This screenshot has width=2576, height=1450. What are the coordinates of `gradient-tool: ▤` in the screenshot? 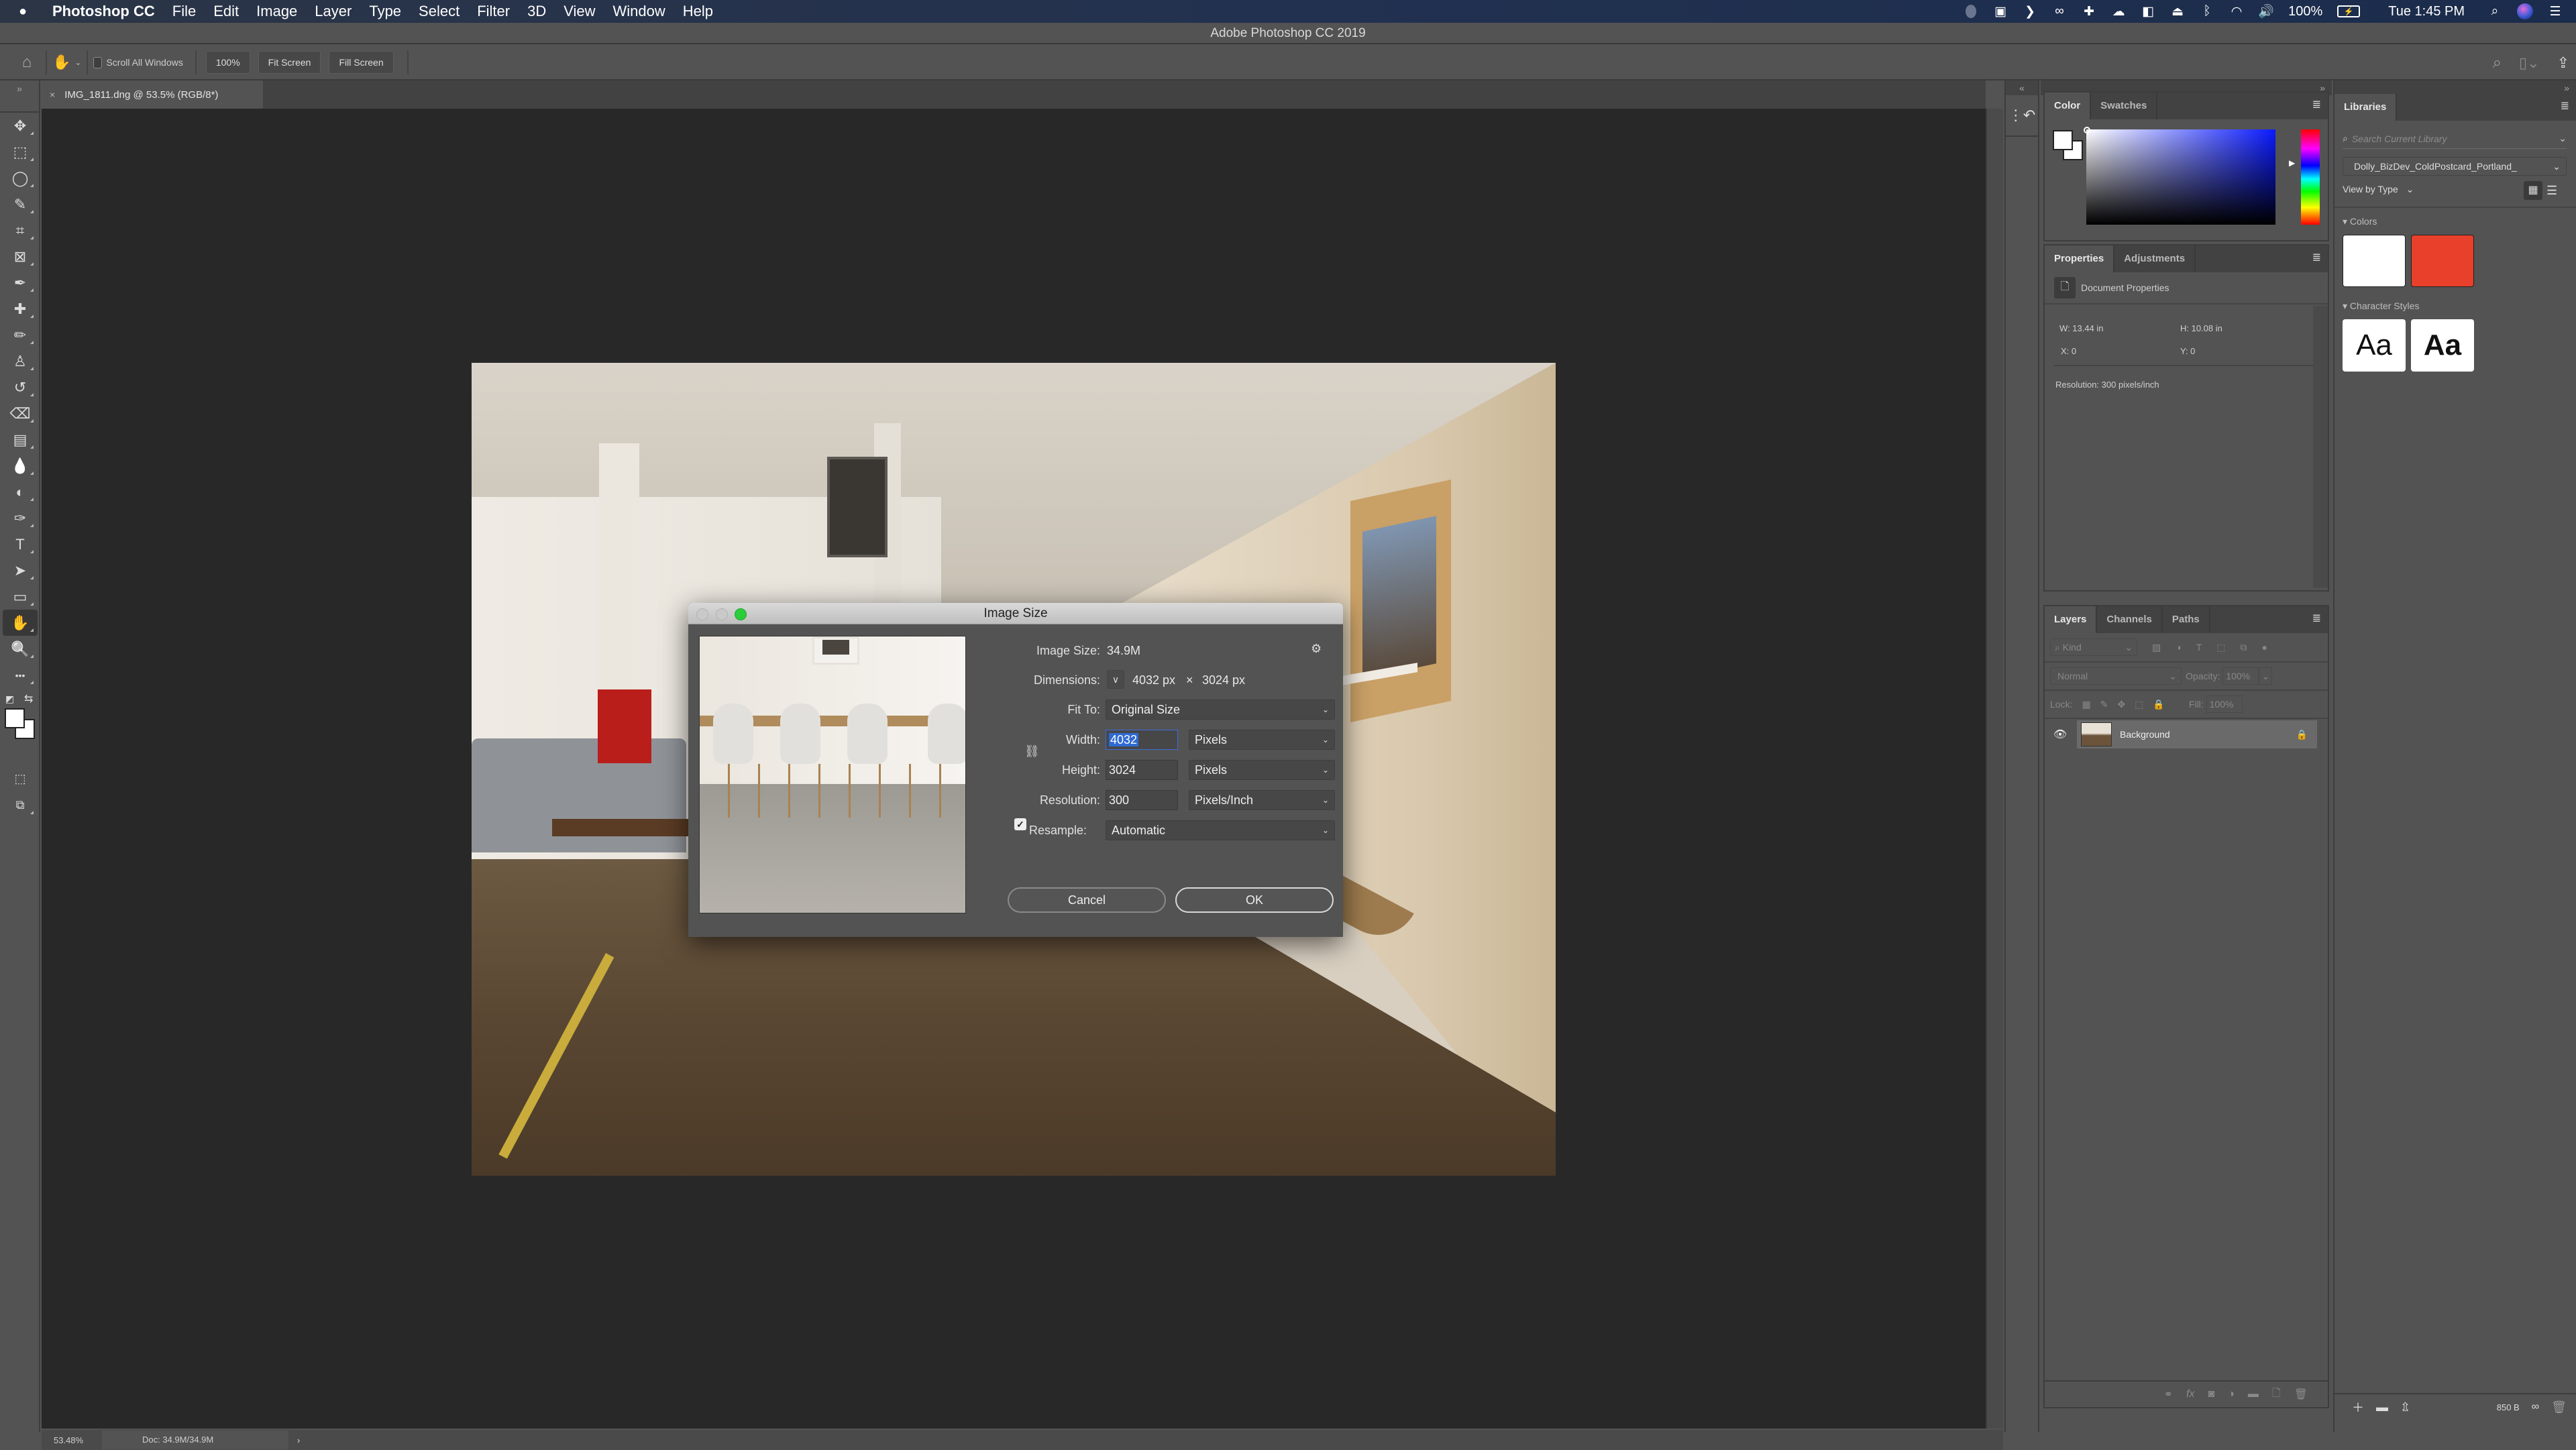 It's located at (20, 440).